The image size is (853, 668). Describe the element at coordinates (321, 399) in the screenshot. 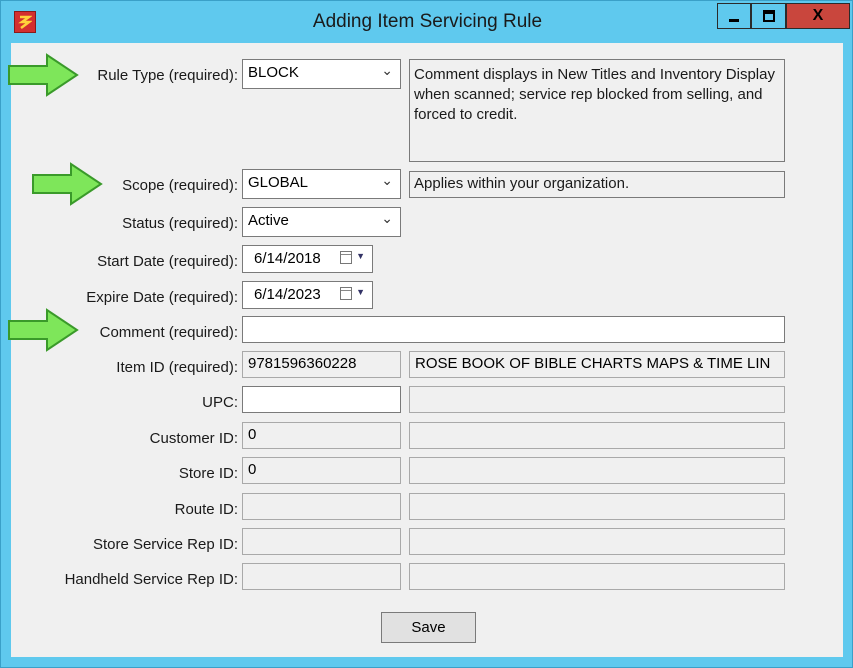

I see `upc-input` at that location.